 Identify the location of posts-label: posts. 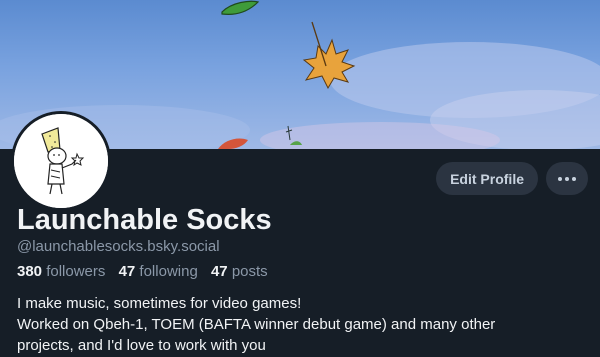
(249, 271).